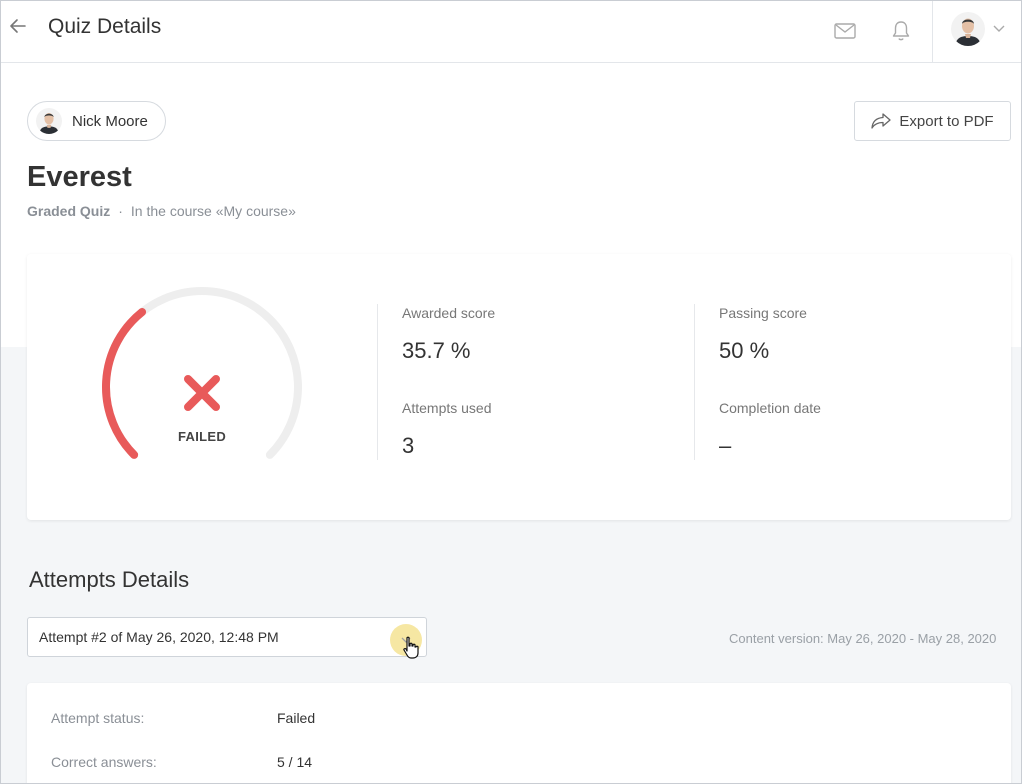 The height and width of the screenshot is (784, 1022). What do you see at coordinates (770, 408) in the screenshot?
I see `completion-date-label: Completion date` at bounding box center [770, 408].